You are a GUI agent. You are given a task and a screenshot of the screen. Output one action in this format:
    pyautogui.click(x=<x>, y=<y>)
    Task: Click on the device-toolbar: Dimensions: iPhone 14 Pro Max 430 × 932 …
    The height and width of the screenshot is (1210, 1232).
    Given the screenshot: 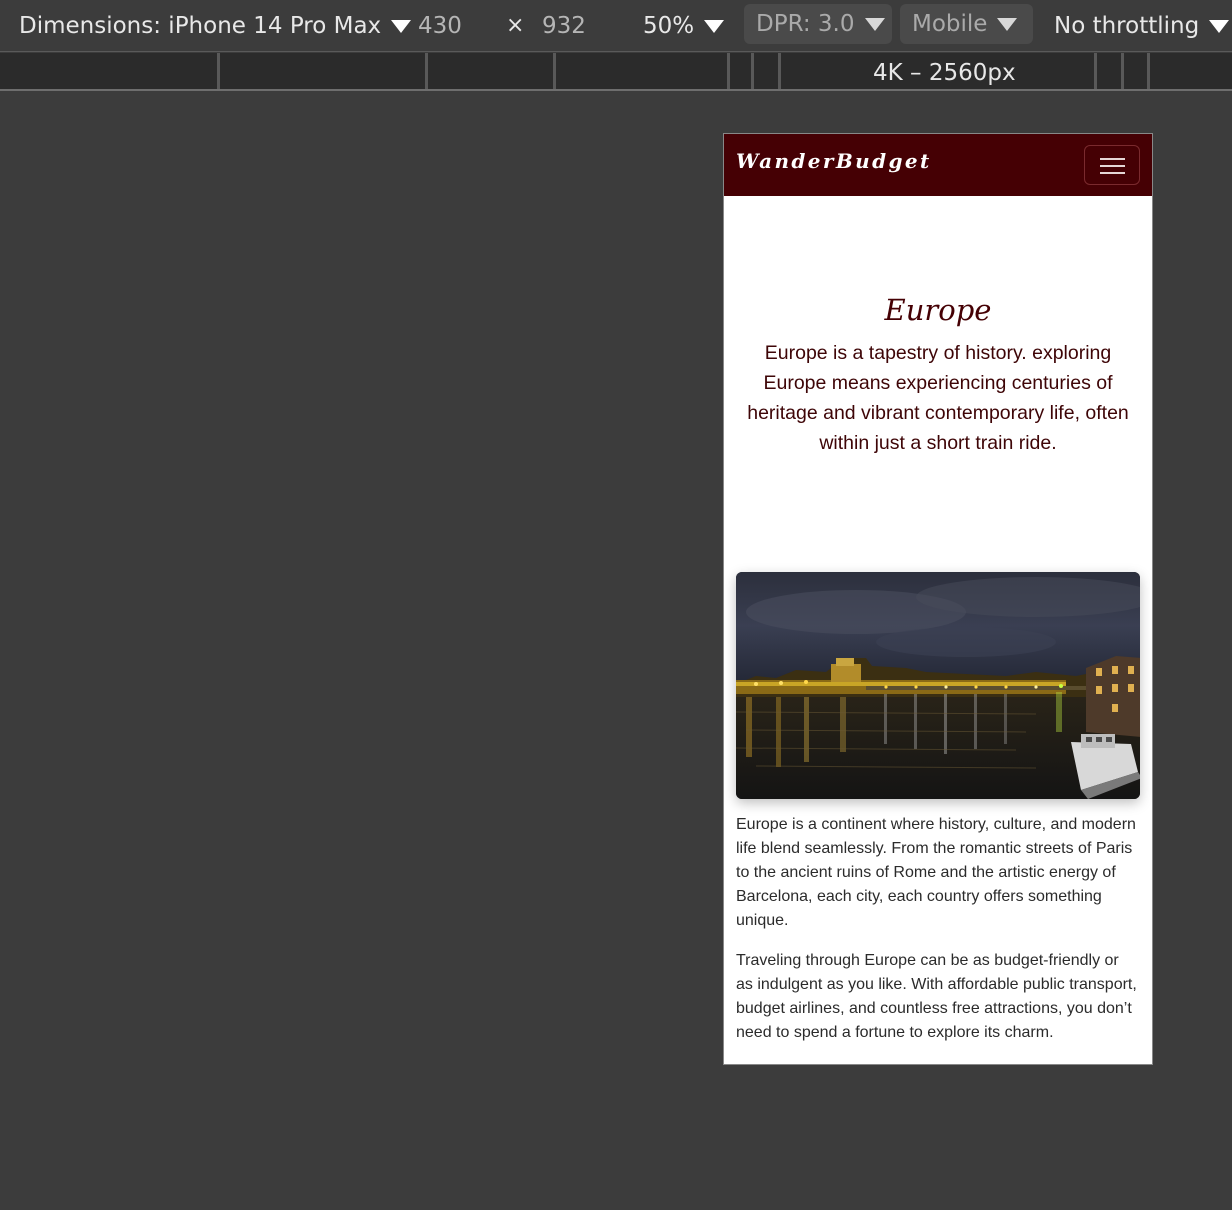 What is the action you would take?
    pyautogui.click(x=616, y=26)
    